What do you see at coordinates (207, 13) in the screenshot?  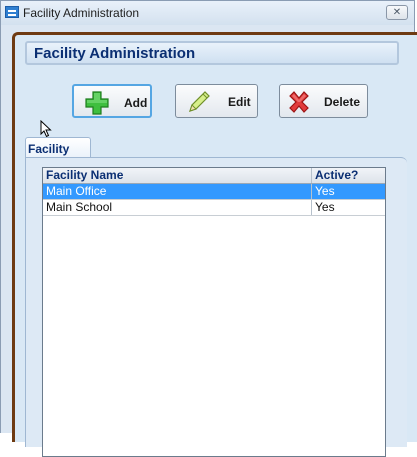 I see `title-bar: Facility Administration ✕` at bounding box center [207, 13].